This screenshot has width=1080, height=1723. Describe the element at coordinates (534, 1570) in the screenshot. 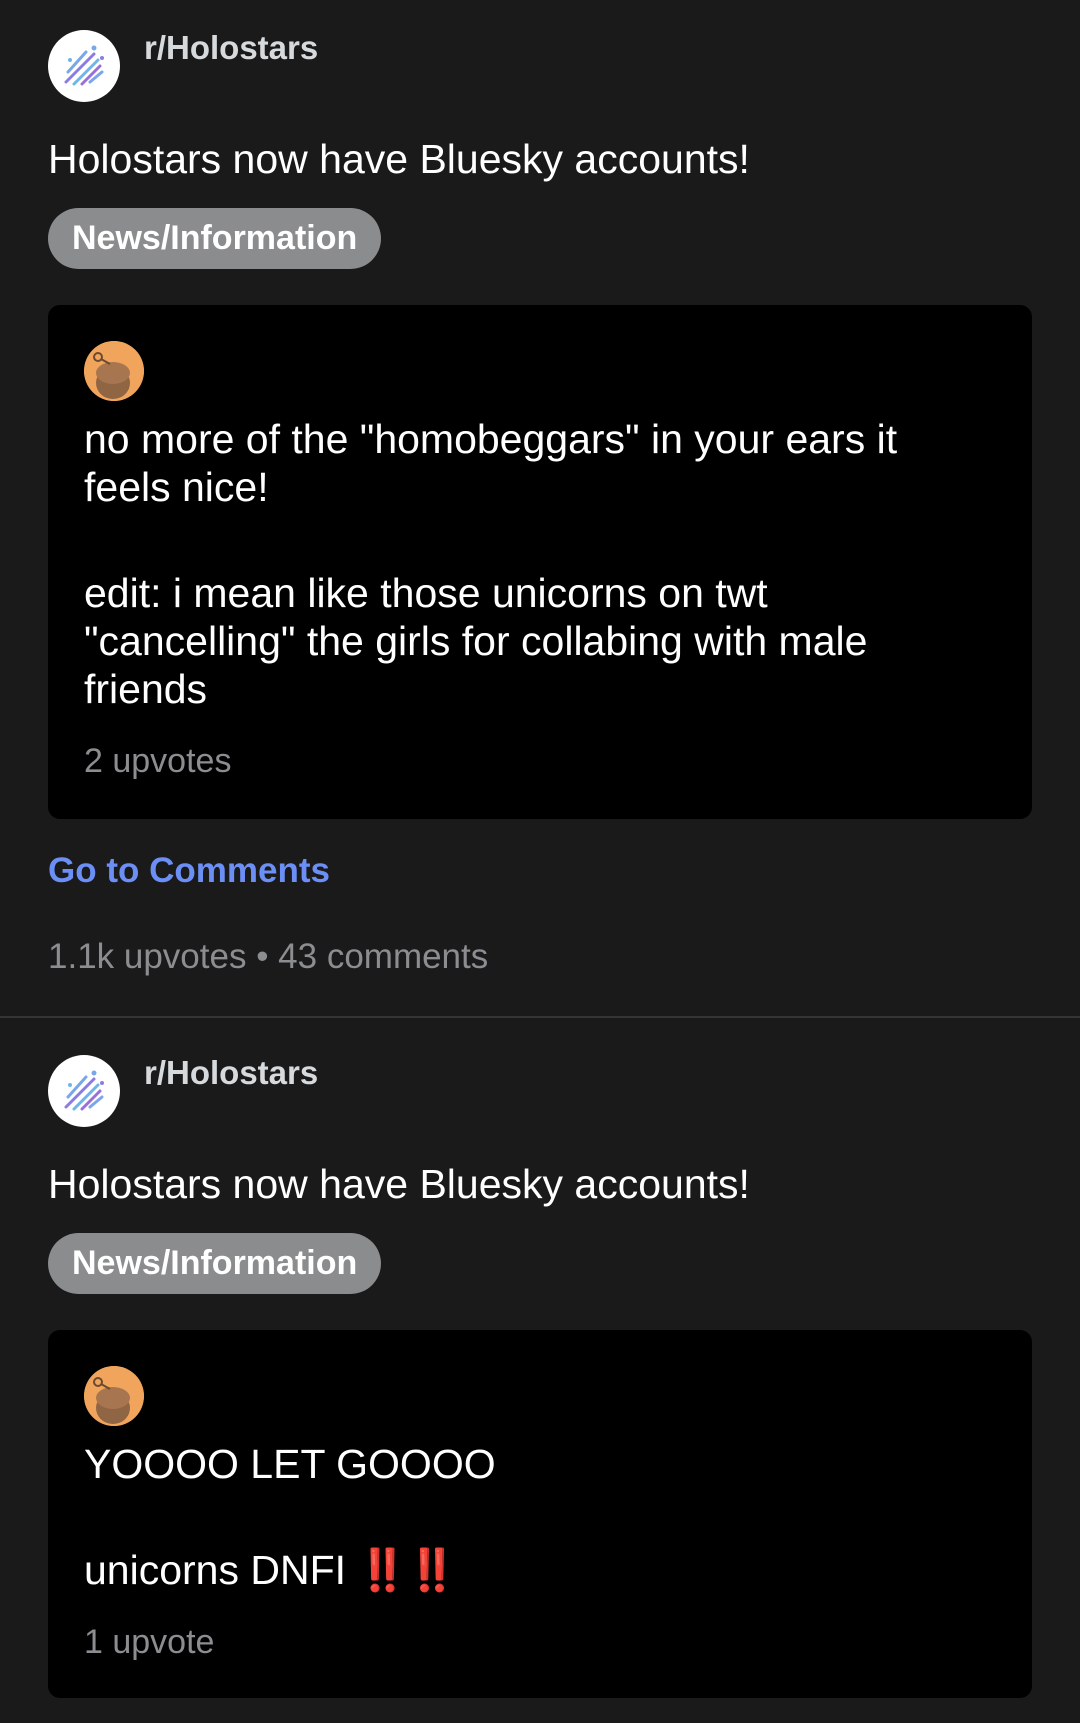

I see `comment-paragraph: unicorns DNFI ‼️‼️` at that location.